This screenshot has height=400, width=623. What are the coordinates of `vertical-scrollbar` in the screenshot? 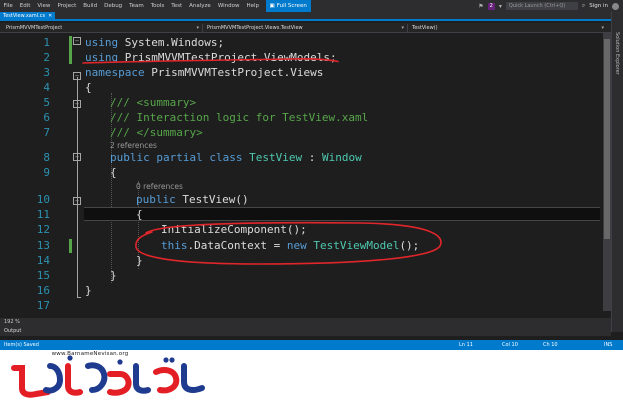 It's located at (607, 172).